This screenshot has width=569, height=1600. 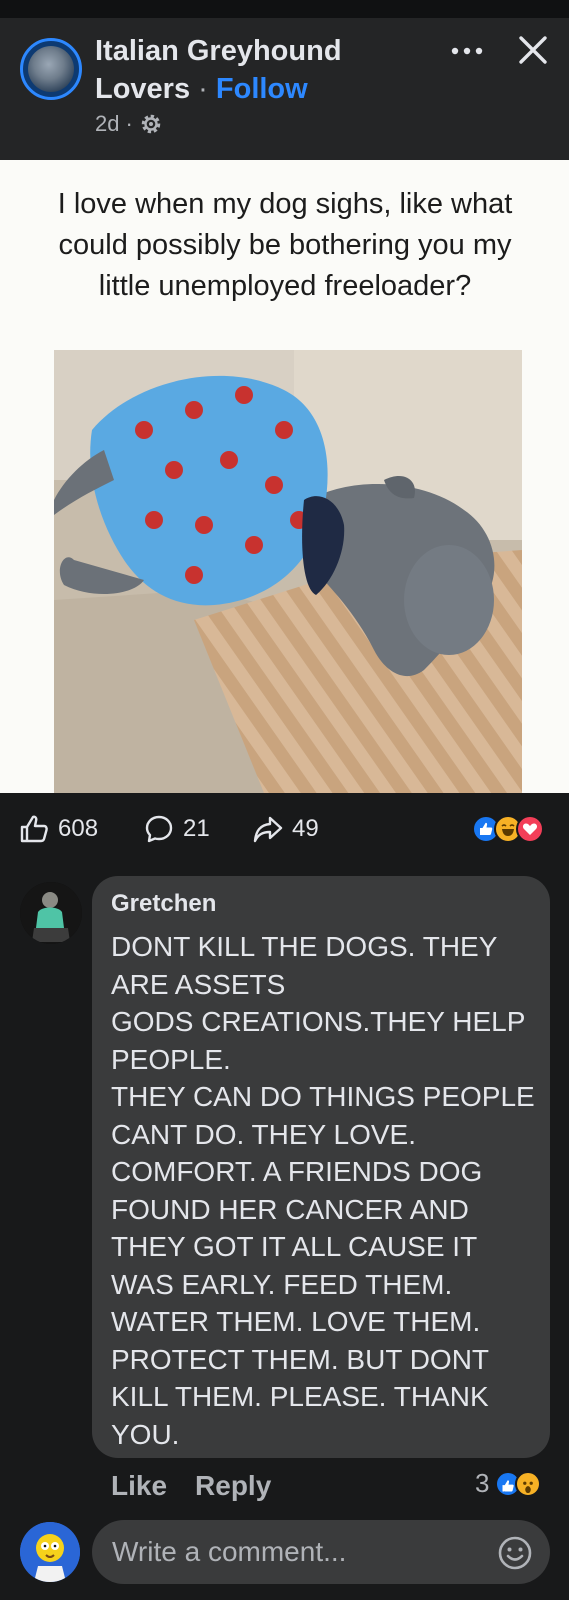 What do you see at coordinates (163, 904) in the screenshot?
I see `commenter-name: Gretchen` at bounding box center [163, 904].